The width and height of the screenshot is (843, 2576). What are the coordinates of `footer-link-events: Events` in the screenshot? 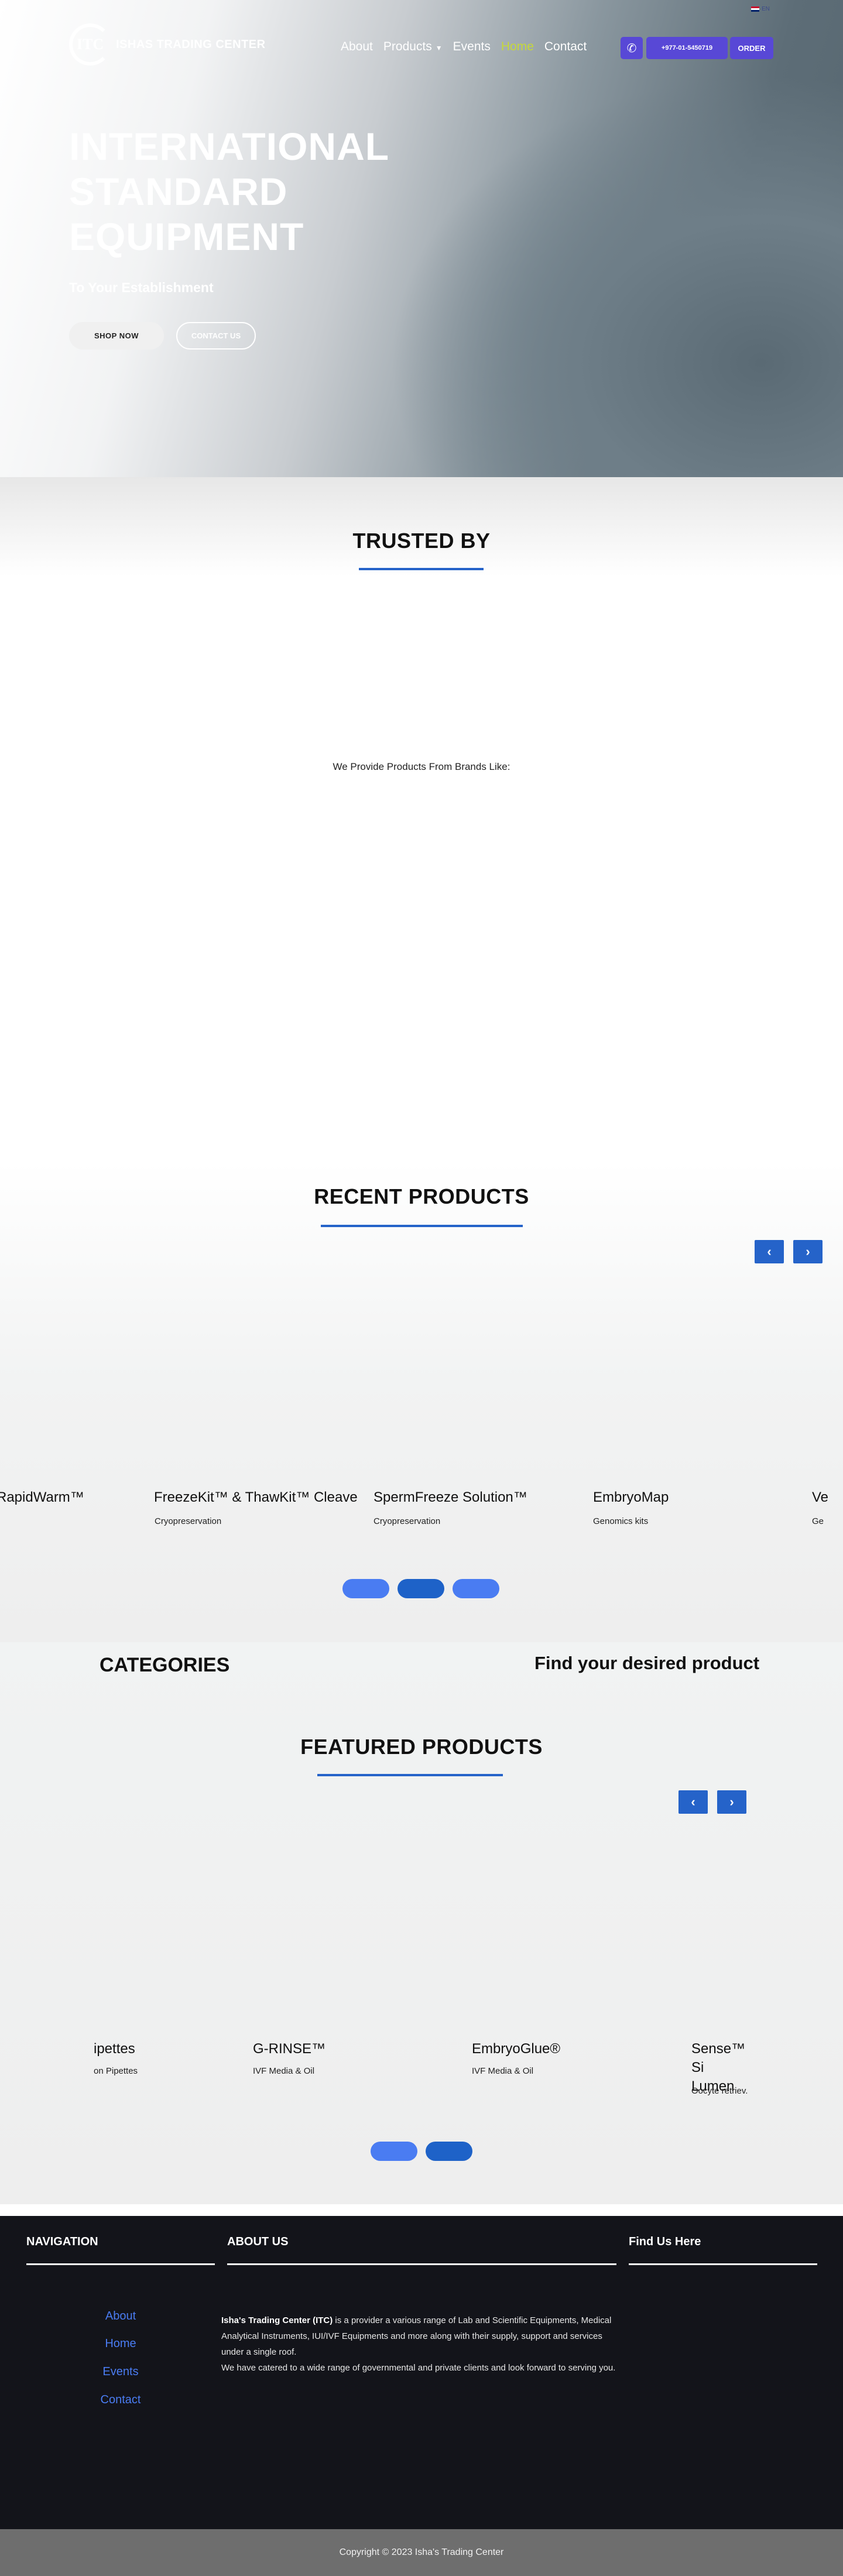 It's located at (121, 2372).